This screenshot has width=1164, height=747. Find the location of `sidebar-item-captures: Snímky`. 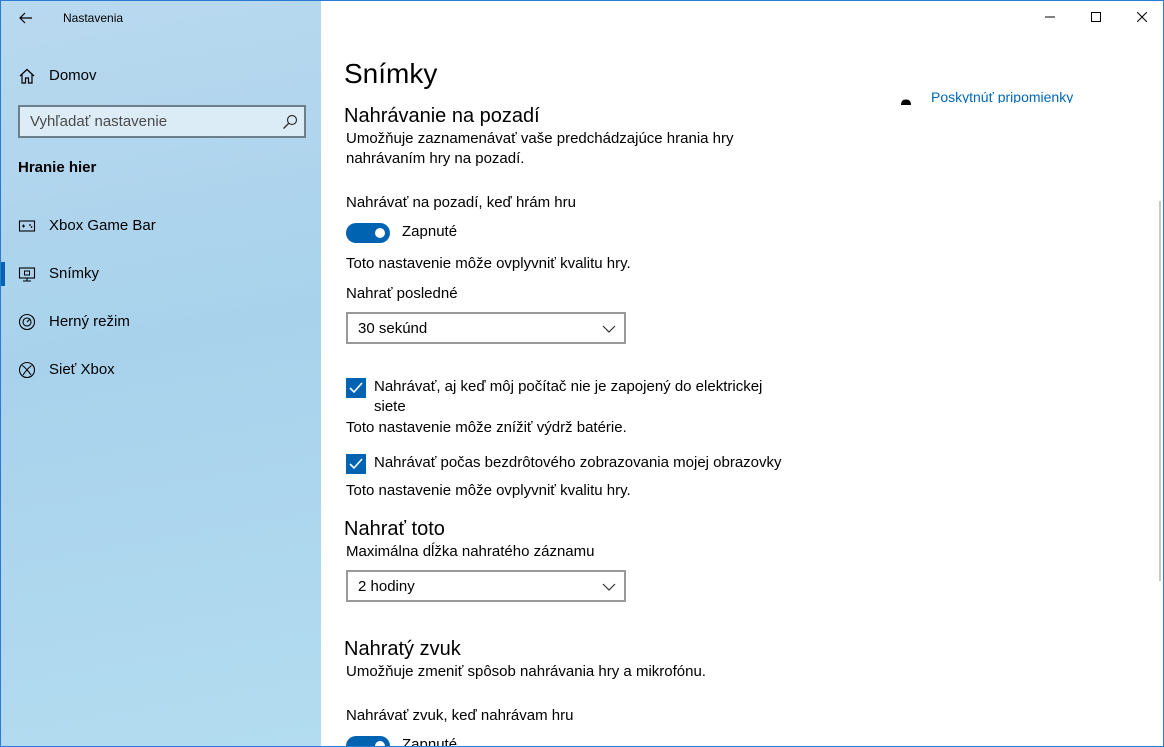

sidebar-item-captures: Snímky is located at coordinates (161, 274).